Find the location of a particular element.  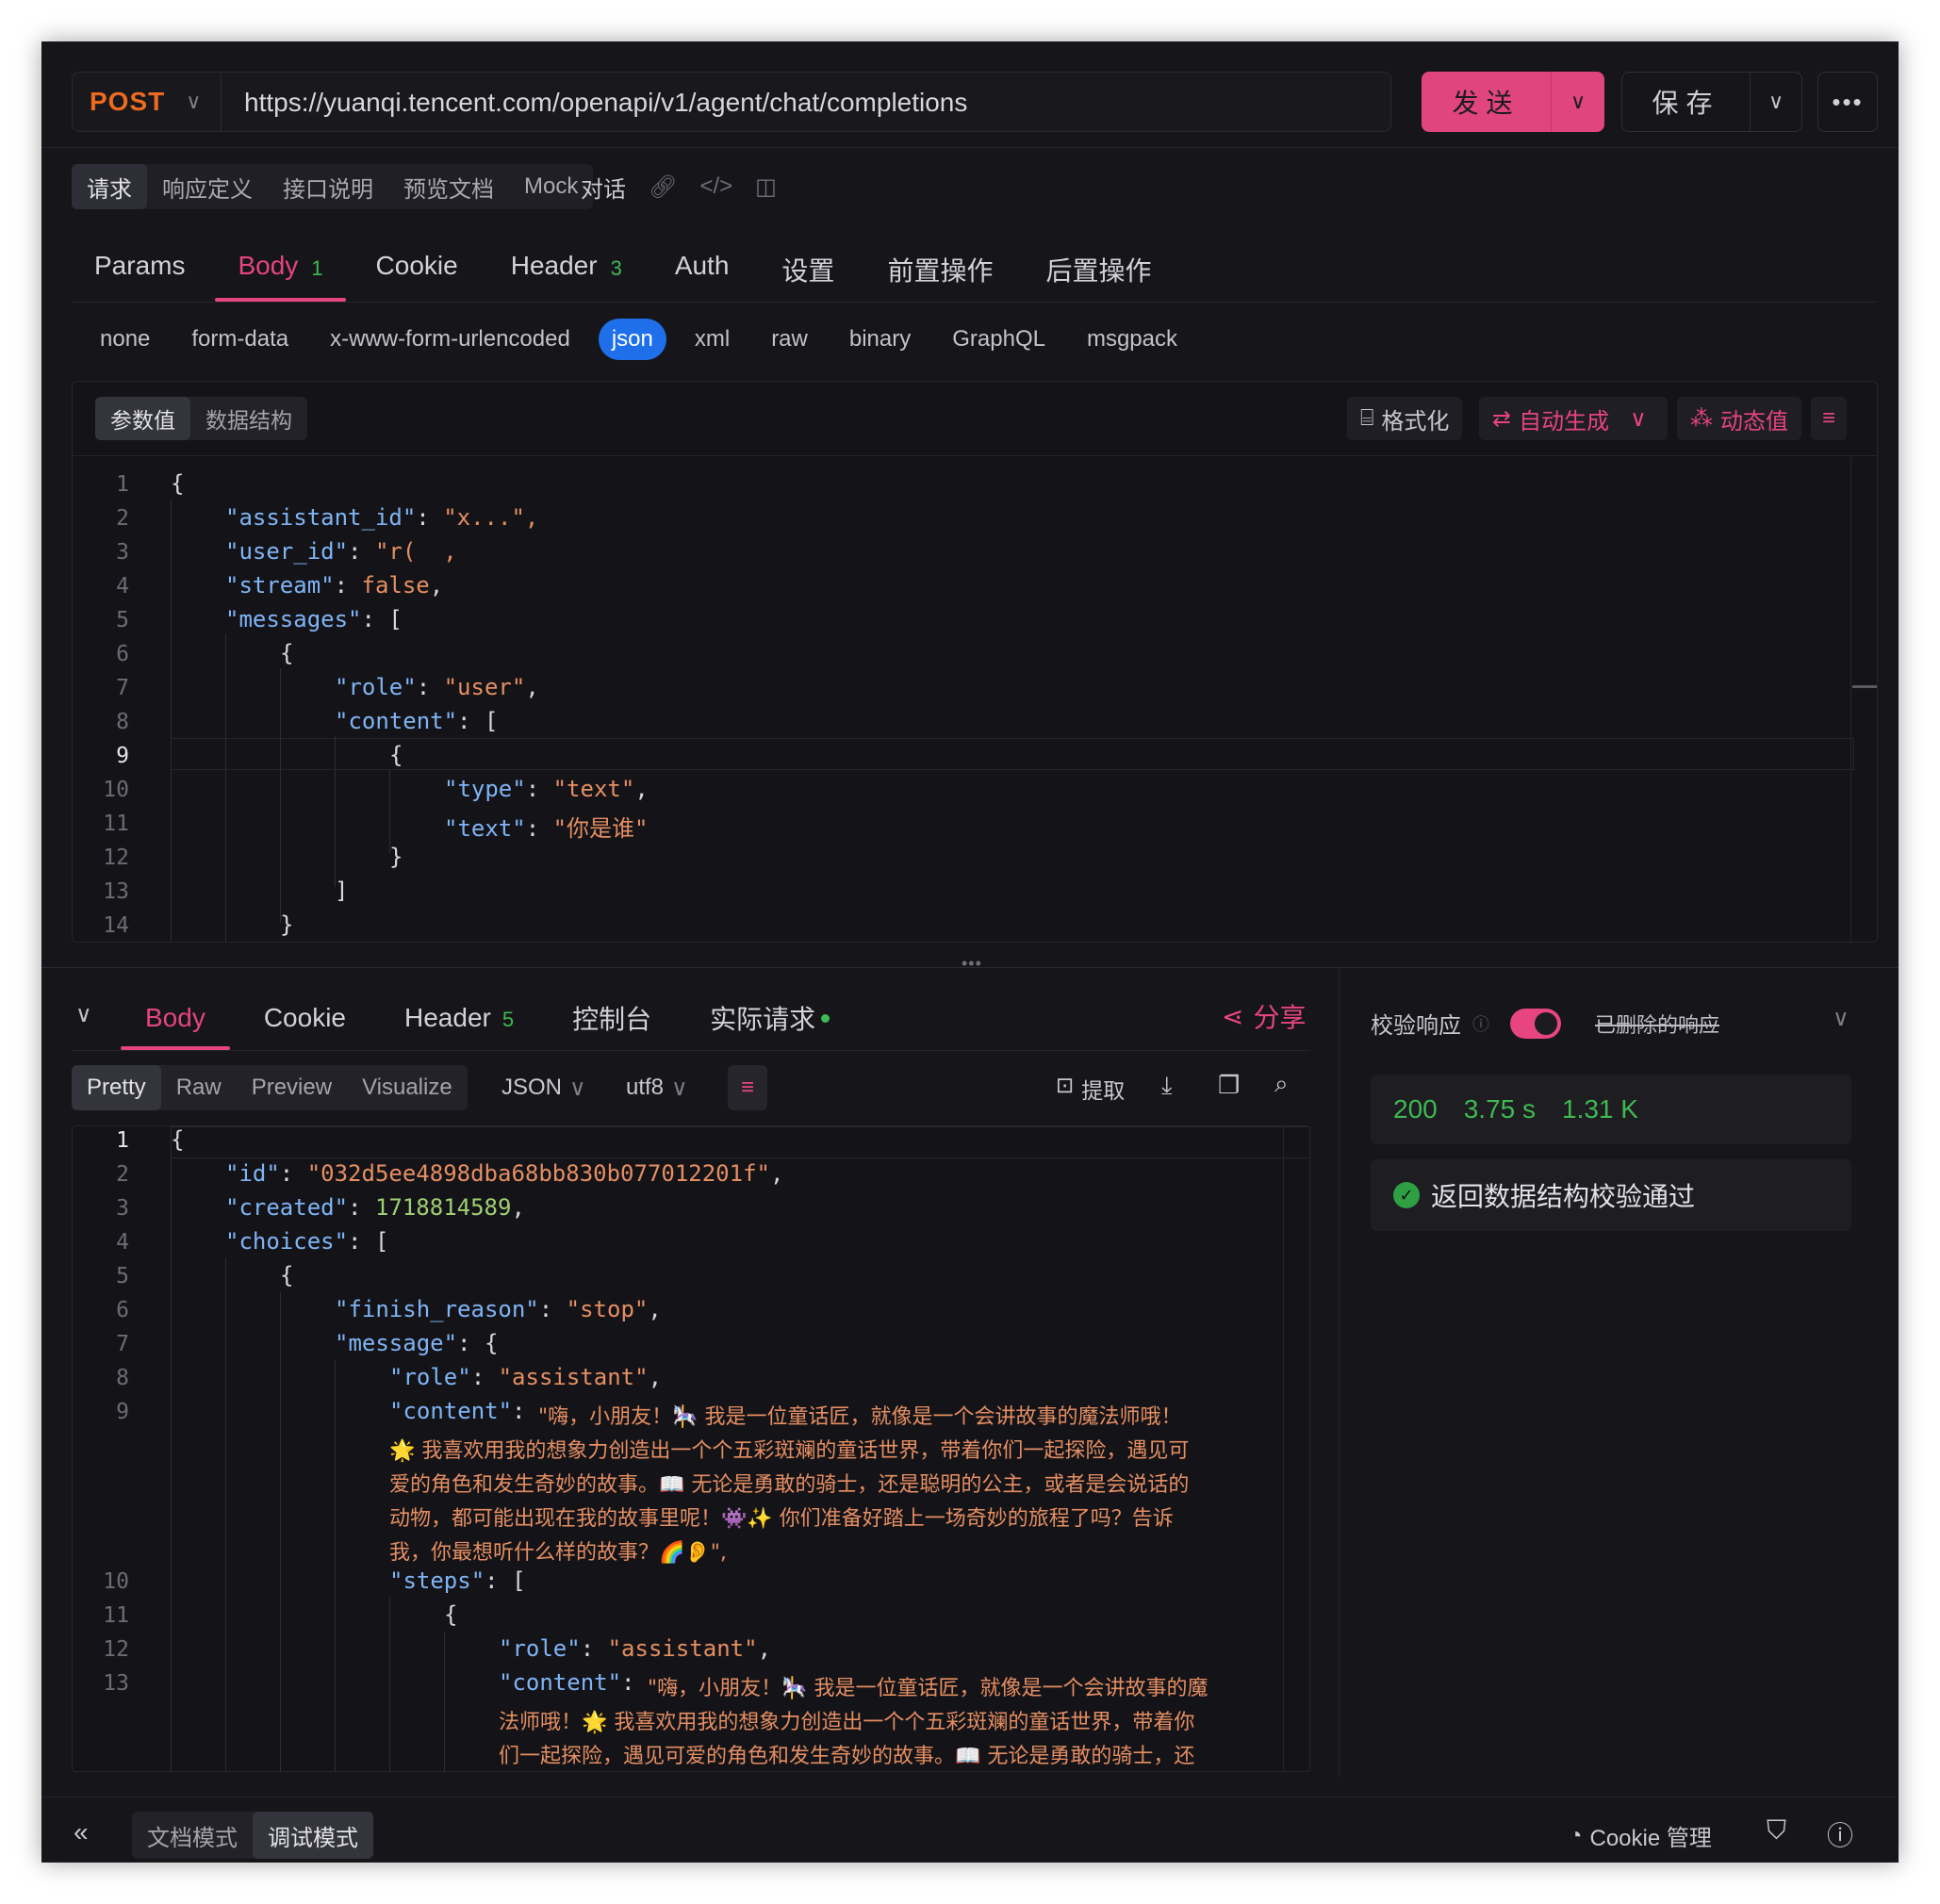

tab-header: Header 3 is located at coordinates (566, 270).